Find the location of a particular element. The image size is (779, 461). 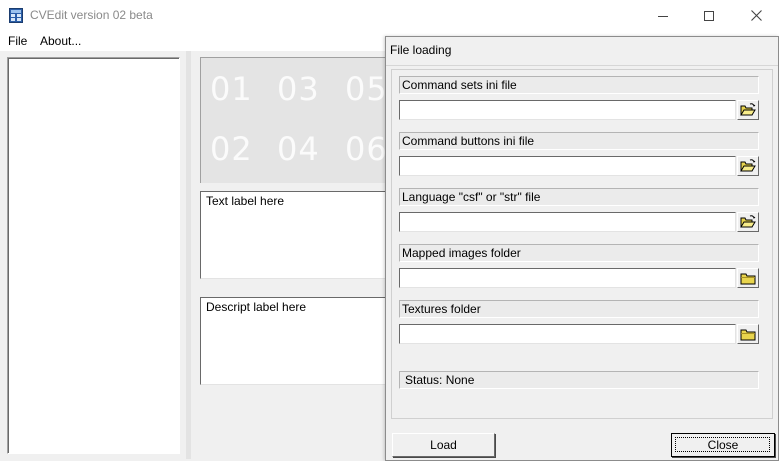

browse-command-buttons-button is located at coordinates (748, 166).